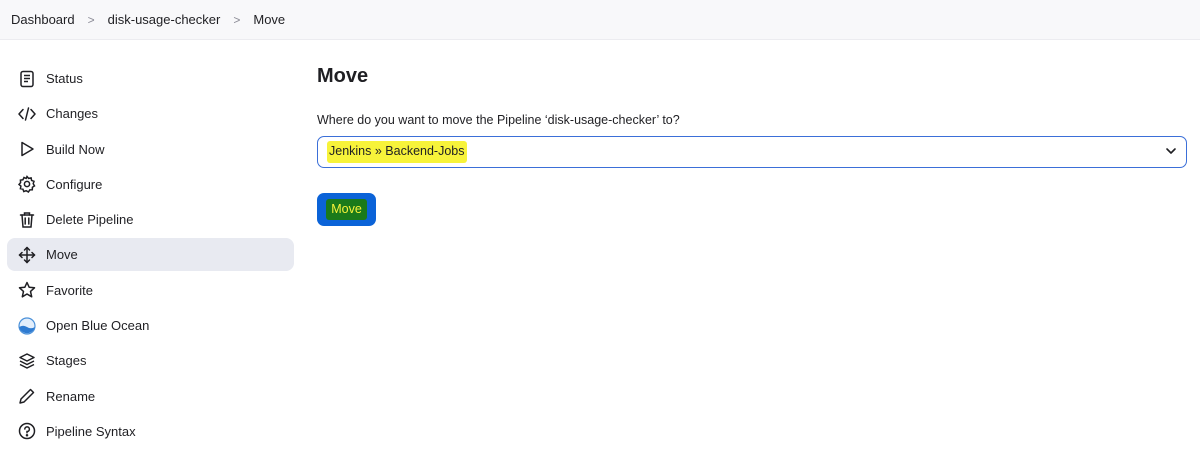  I want to click on sidebar-item-label: Favorite, so click(69, 290).